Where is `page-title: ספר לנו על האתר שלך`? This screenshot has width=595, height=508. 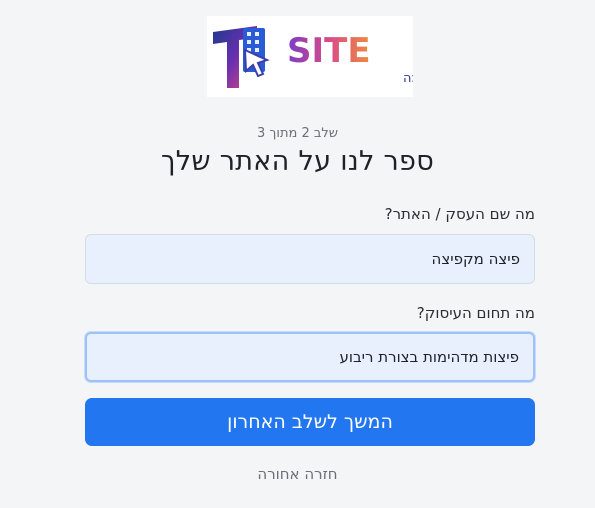 page-title: ספר לנו על האתר שלך is located at coordinates (297, 161).